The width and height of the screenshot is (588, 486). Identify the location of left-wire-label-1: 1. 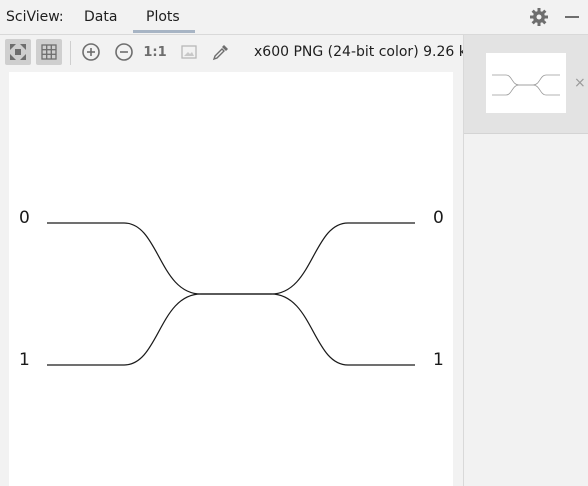
(24, 360).